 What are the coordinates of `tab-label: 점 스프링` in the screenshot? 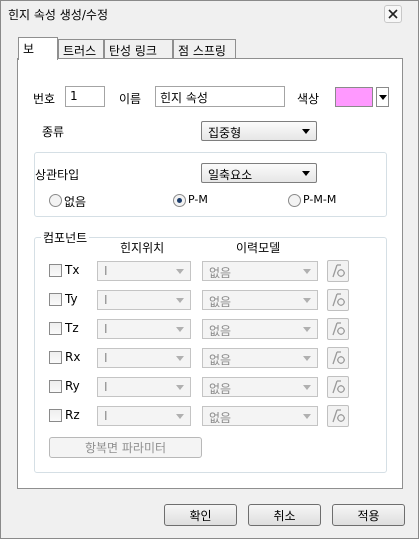 It's located at (202, 51).